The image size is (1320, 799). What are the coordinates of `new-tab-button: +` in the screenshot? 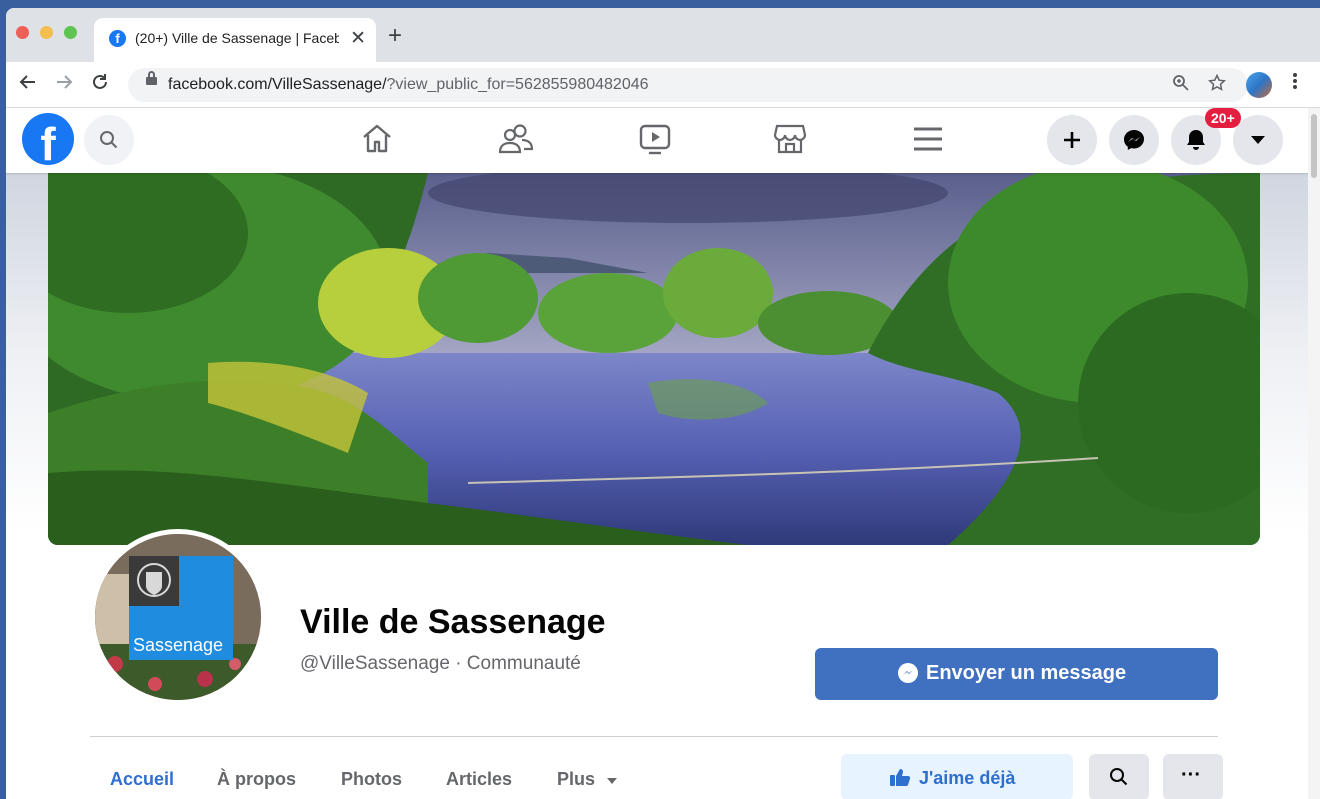 It's located at (395, 36).